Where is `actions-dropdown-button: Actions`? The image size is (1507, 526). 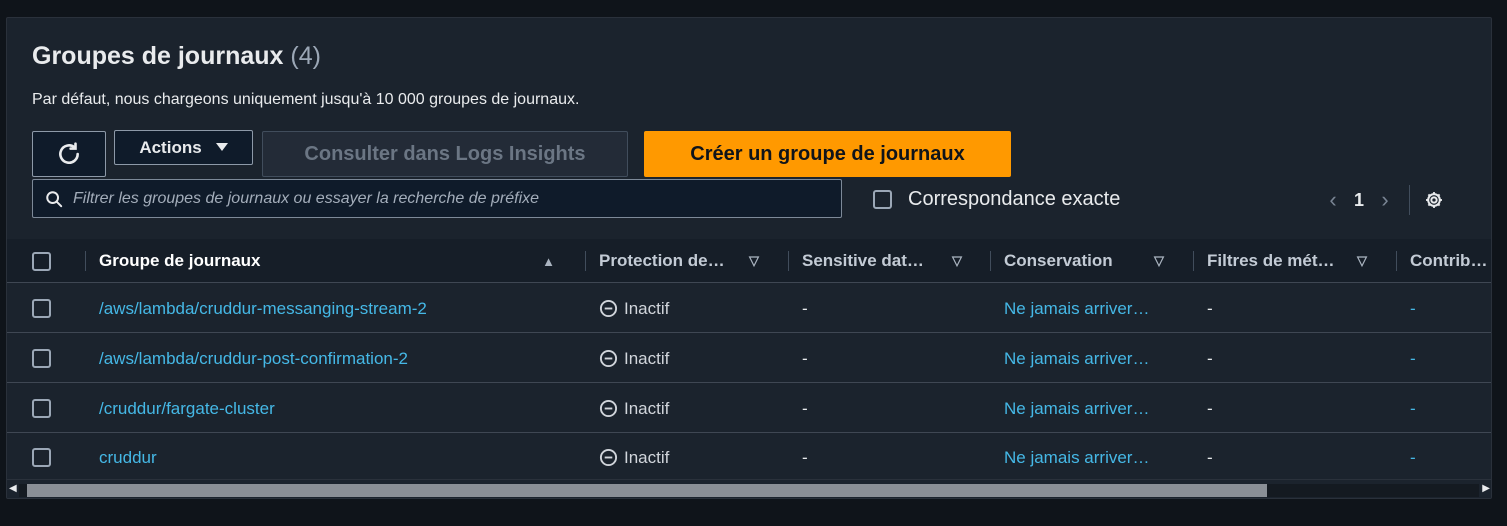
actions-dropdown-button: Actions is located at coordinates (183, 147).